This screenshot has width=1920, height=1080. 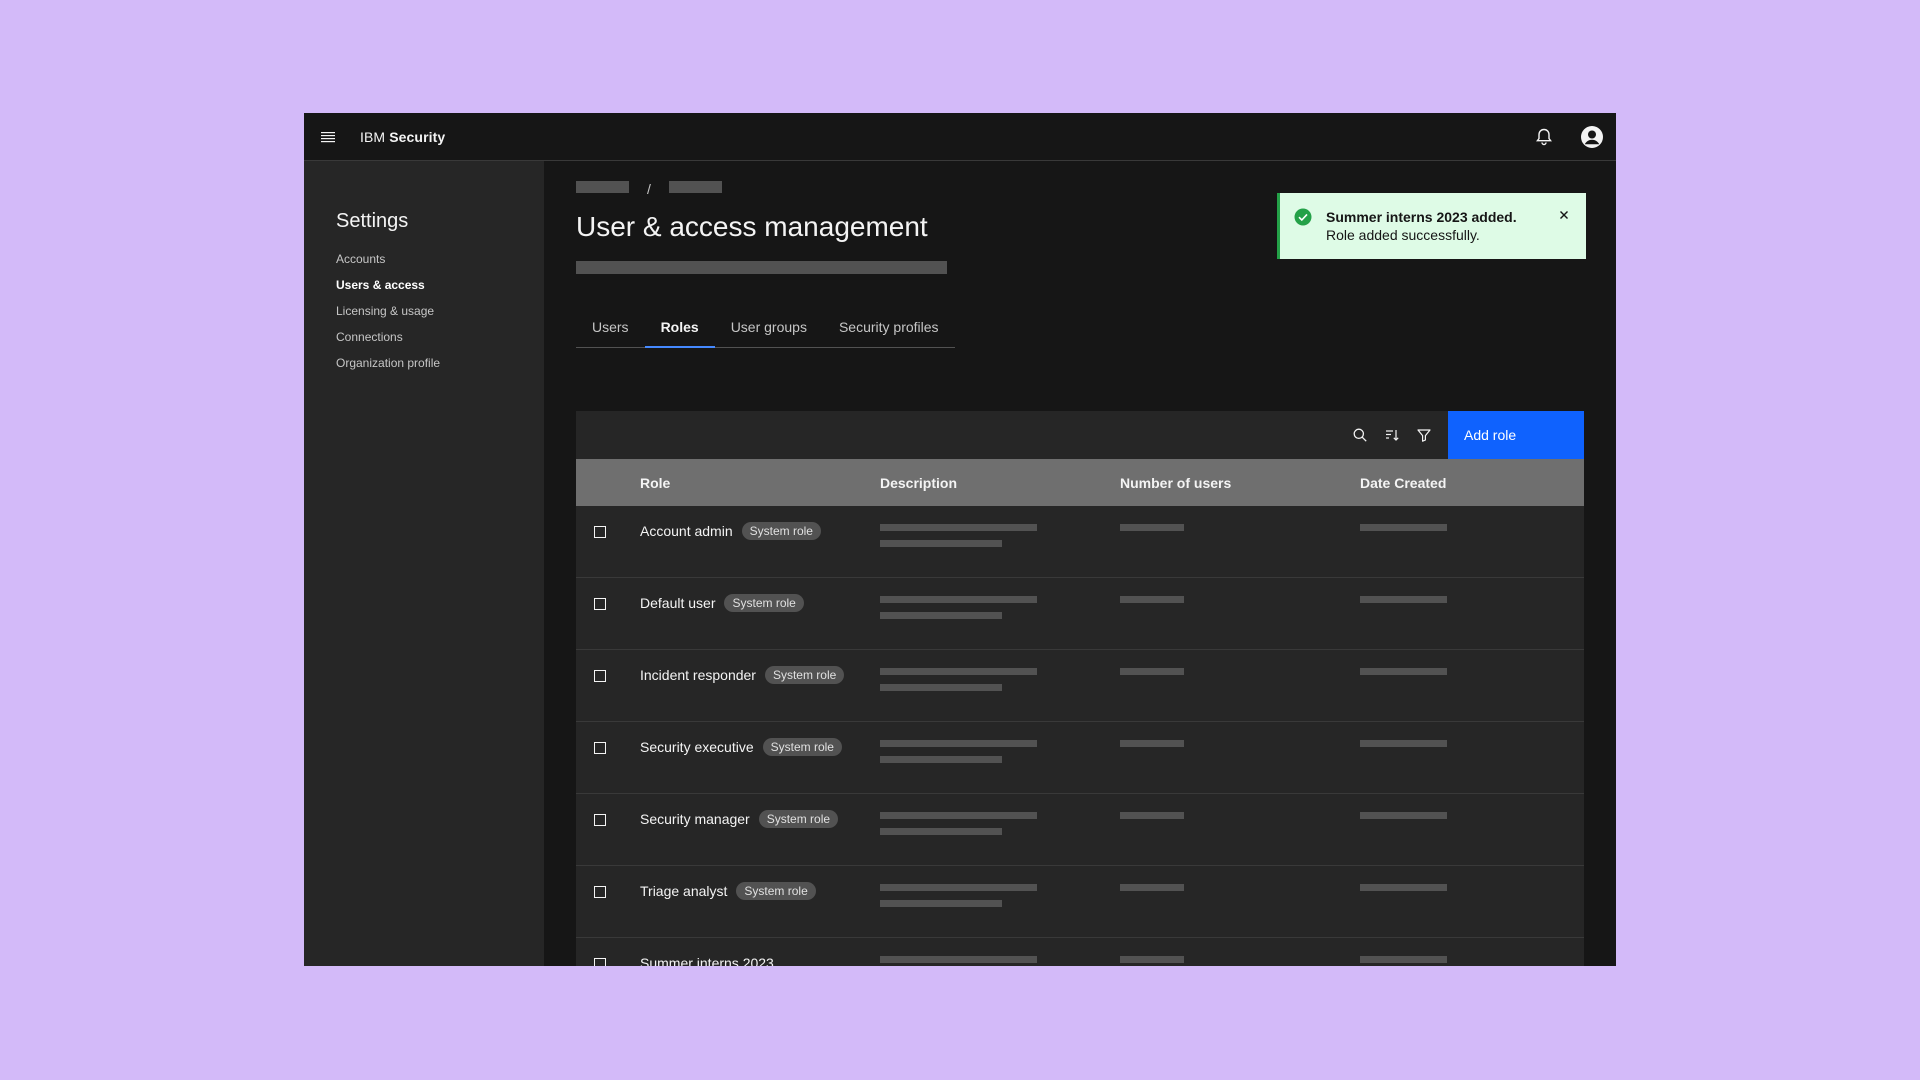 I want to click on role-name: Default user, so click(x=678, y=602).